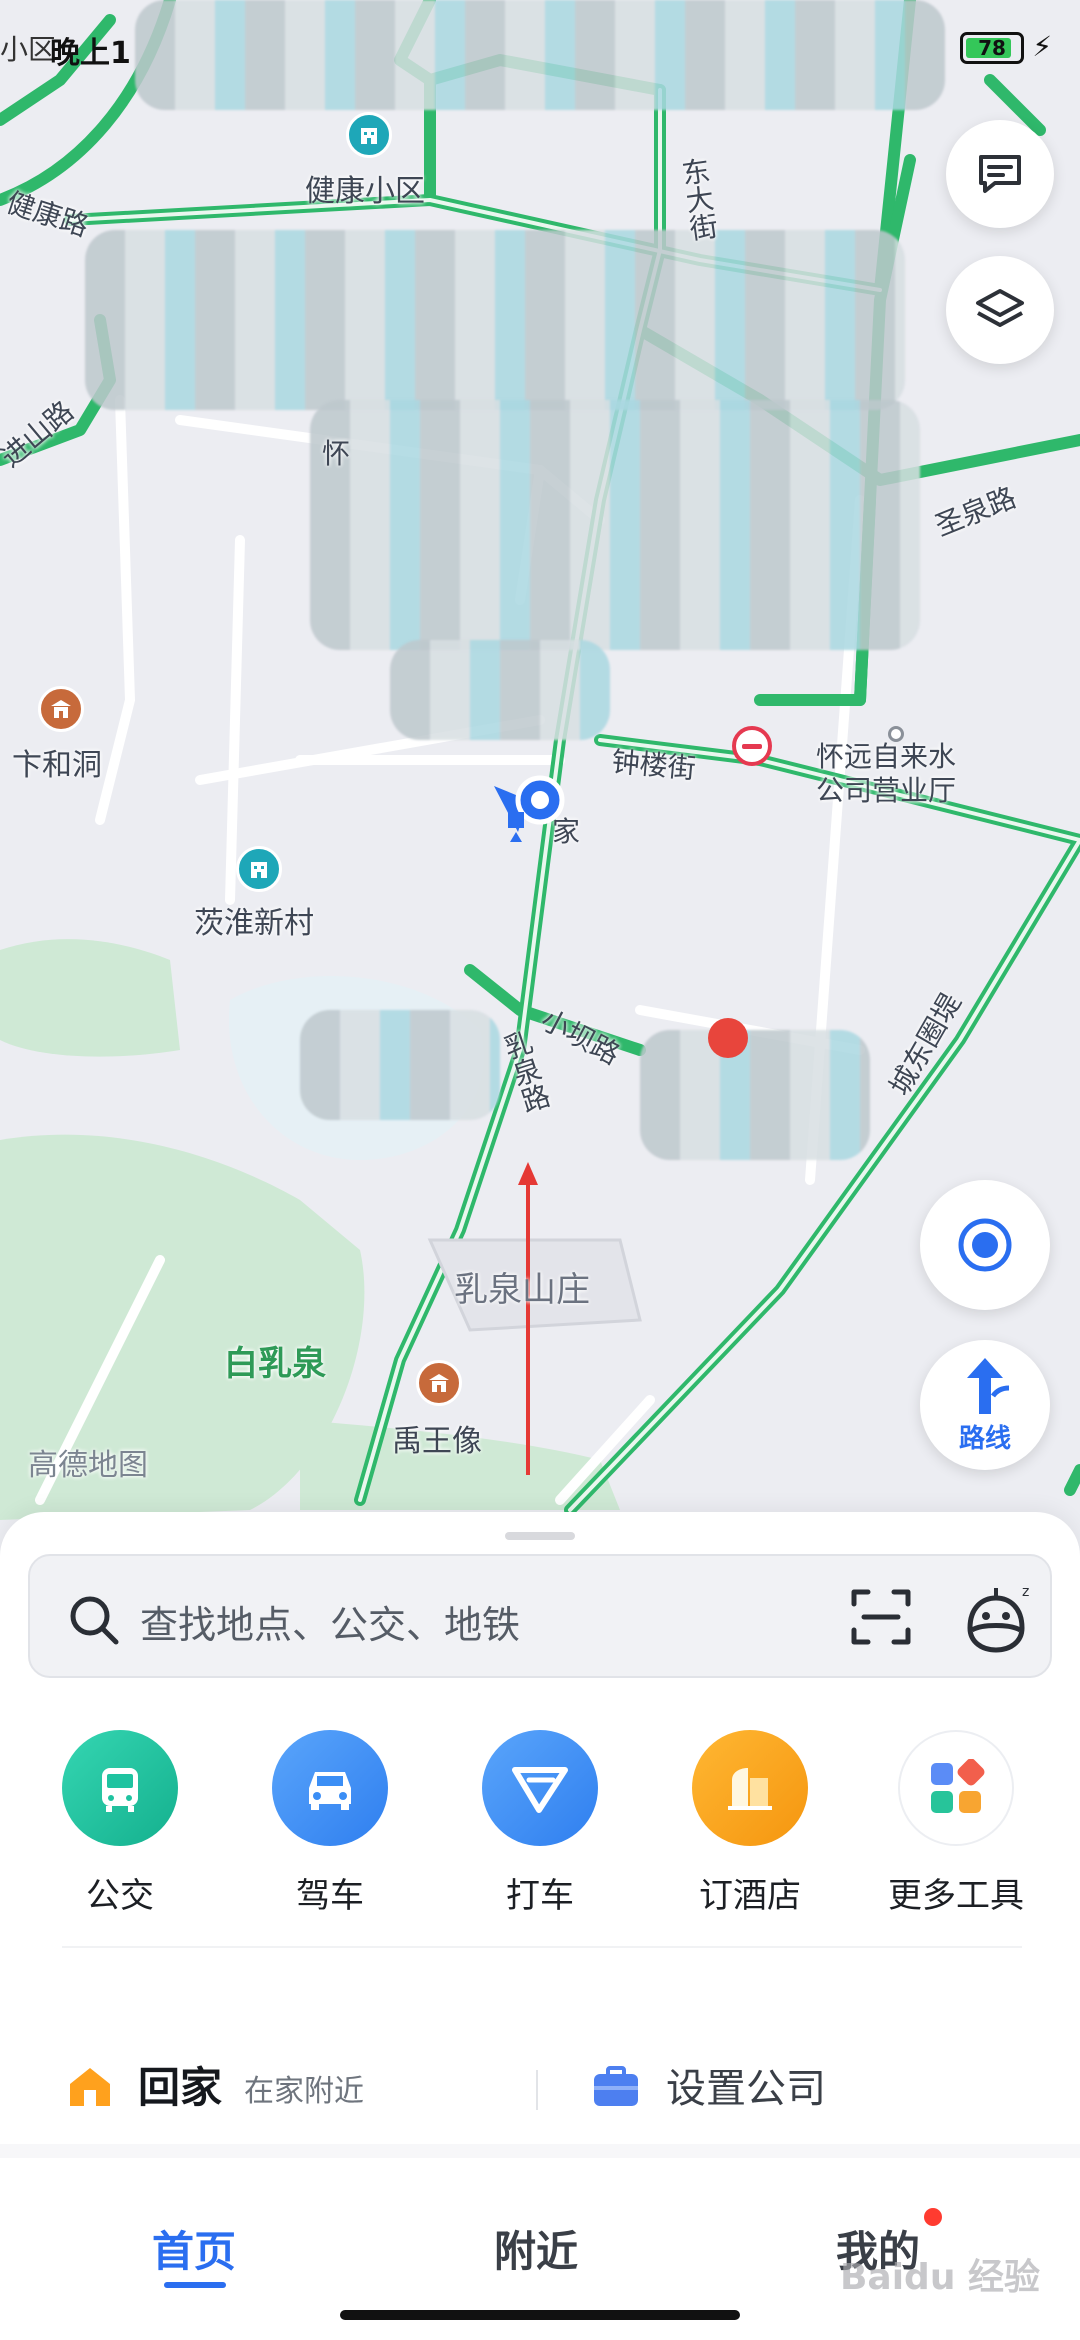 The image size is (1080, 2340). I want to click on tab-home: 首页, so click(194, 2248).